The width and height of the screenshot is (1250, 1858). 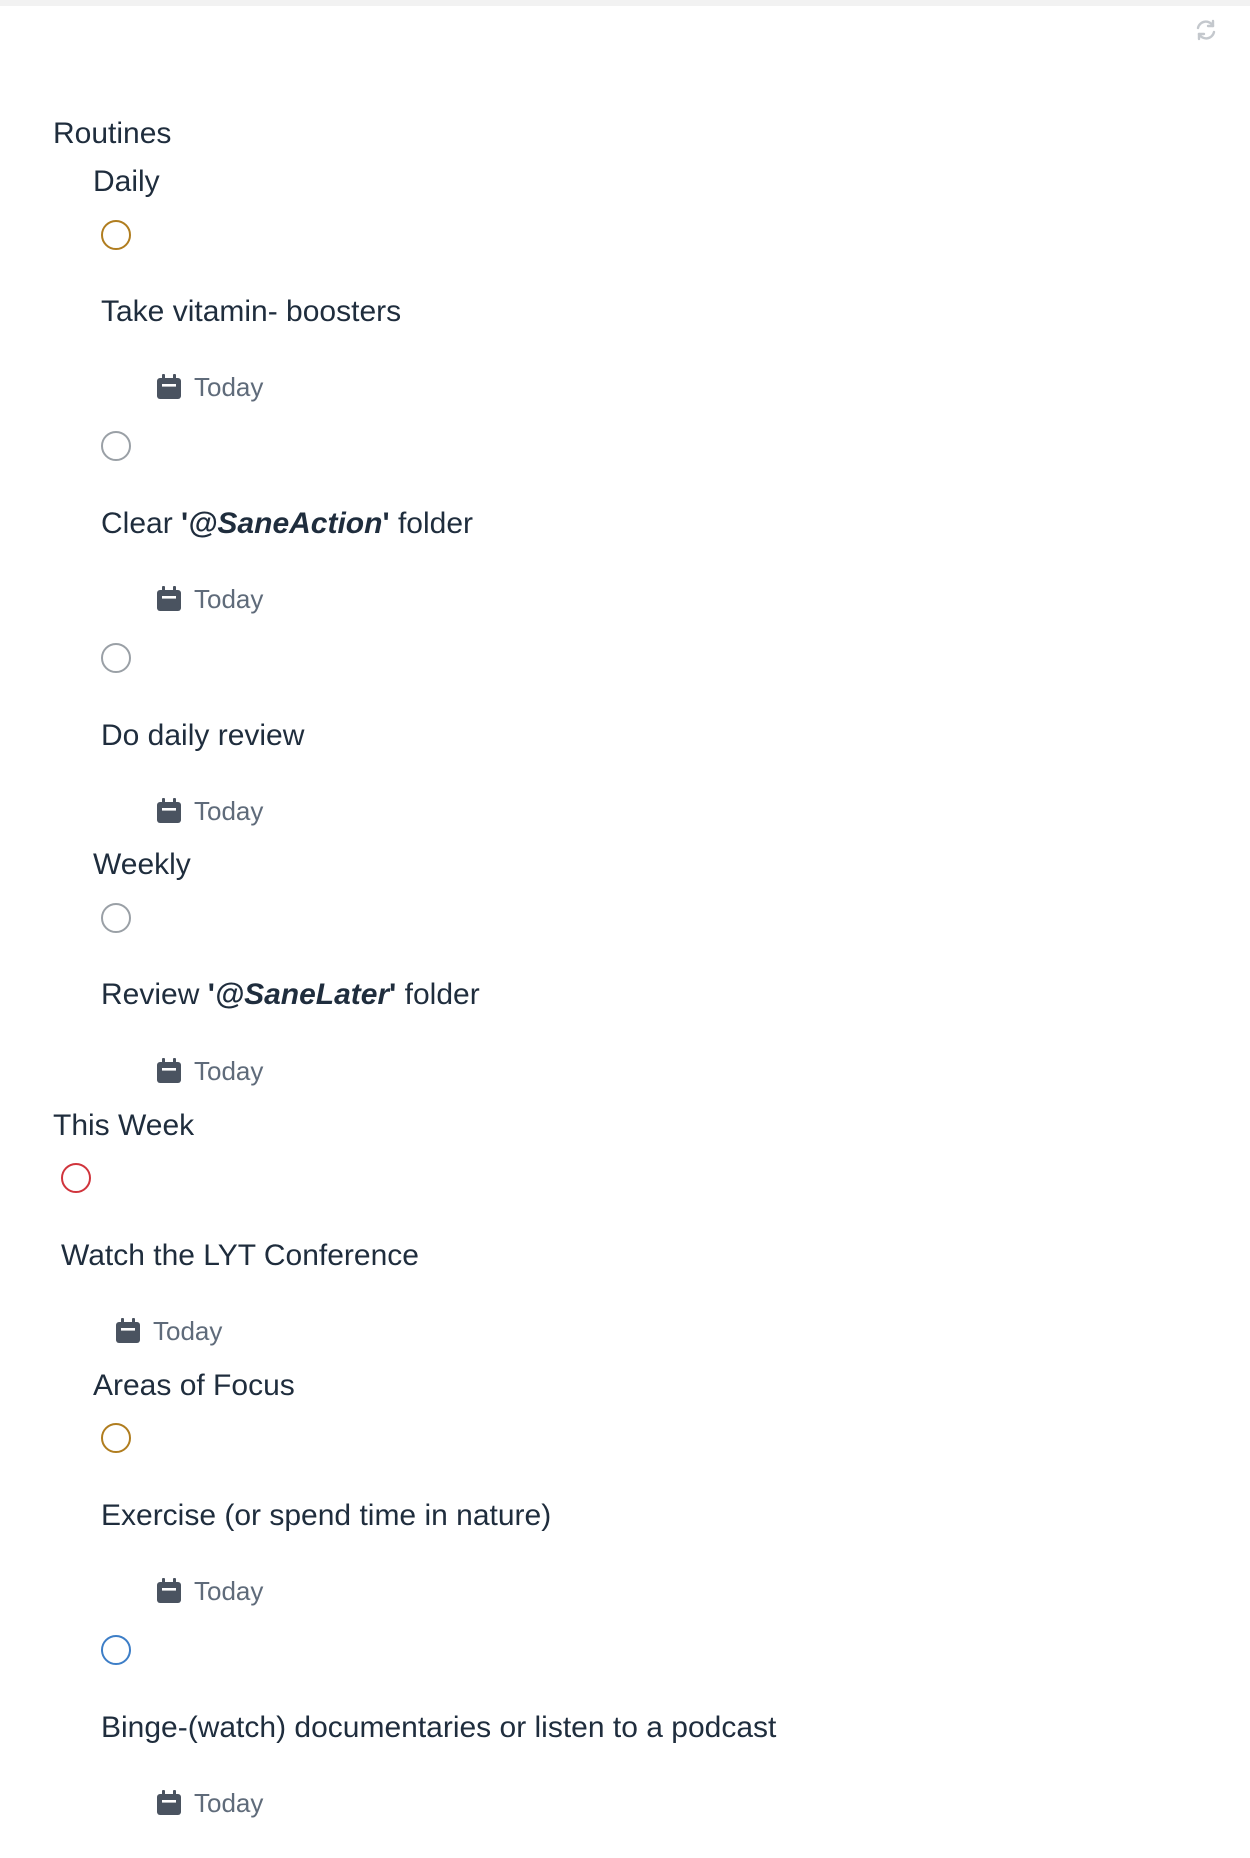 I want to click on section-heading-routines: Routines, so click(x=112, y=133).